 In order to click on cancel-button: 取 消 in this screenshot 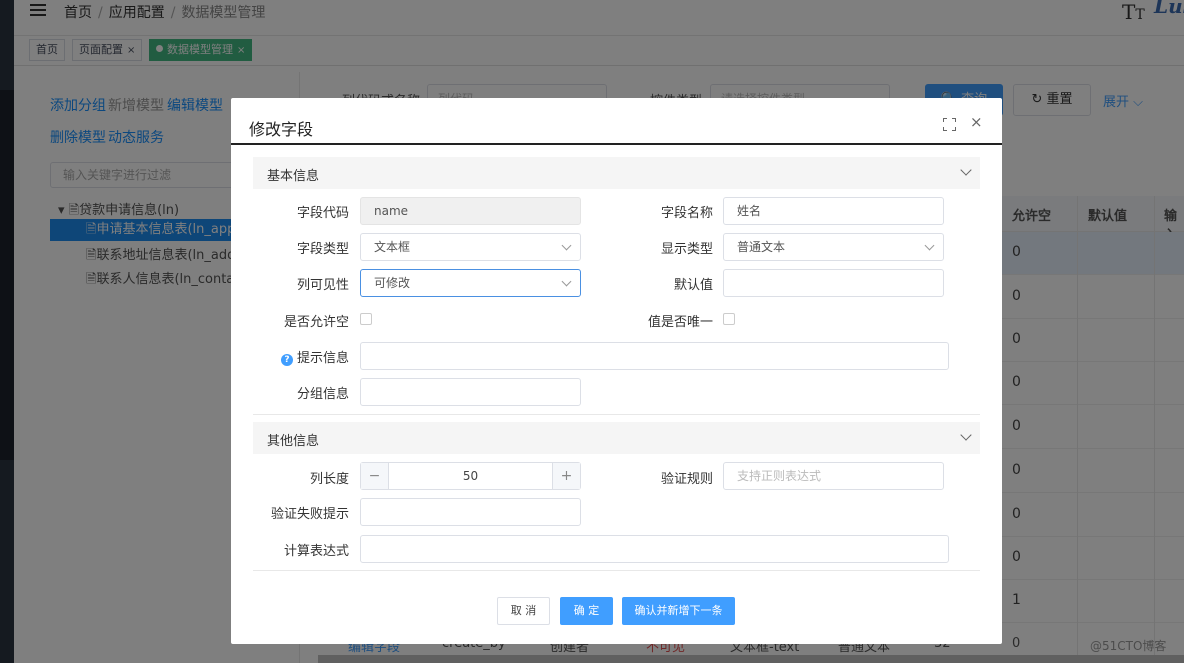, I will do `click(523, 611)`.